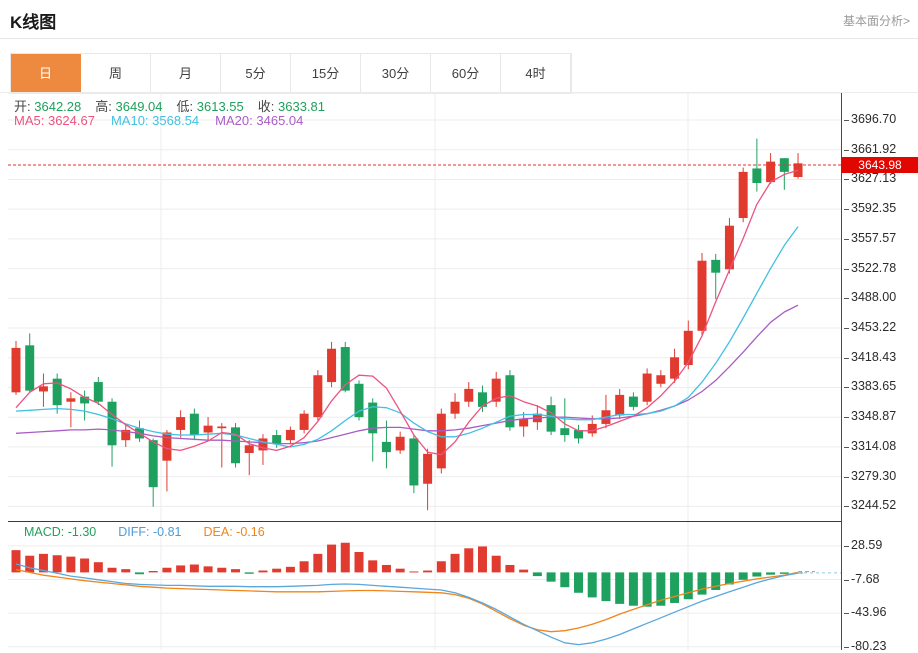  What do you see at coordinates (870, 446) in the screenshot?
I see `price-tick-label: 3314.08` at bounding box center [870, 446].